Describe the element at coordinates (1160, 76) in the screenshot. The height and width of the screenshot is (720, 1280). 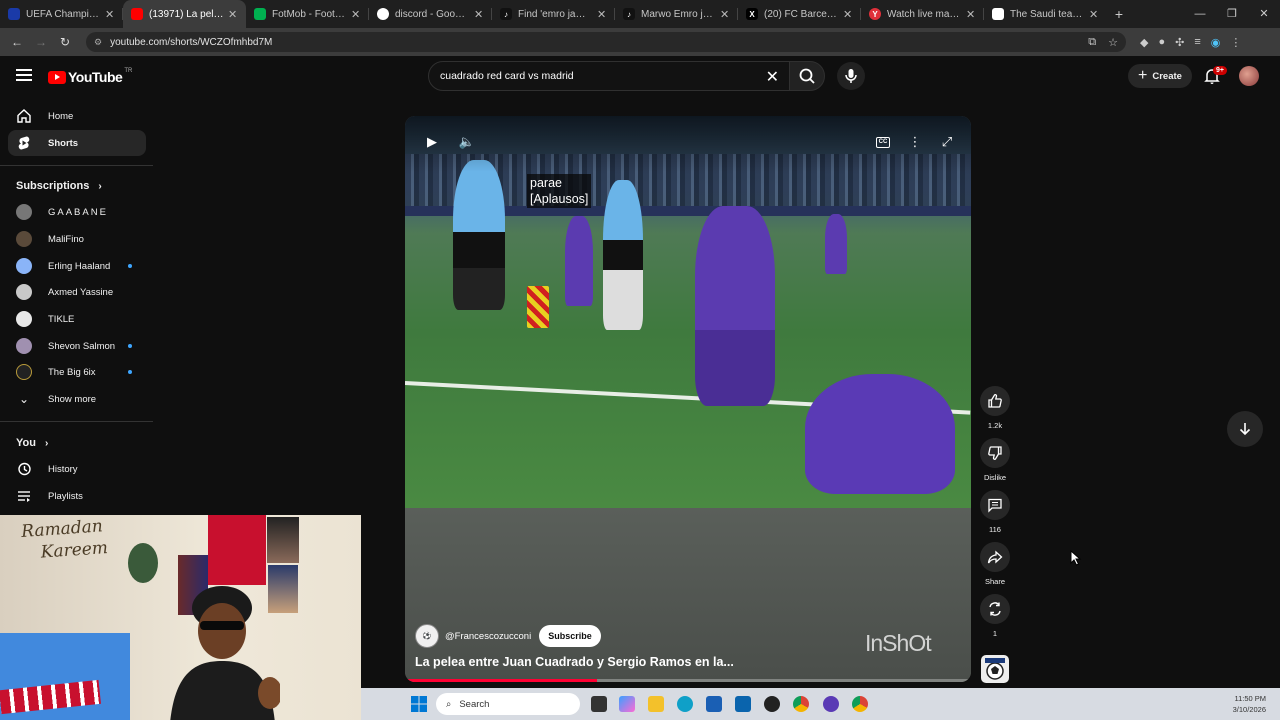
I see `create-button: + Create` at that location.